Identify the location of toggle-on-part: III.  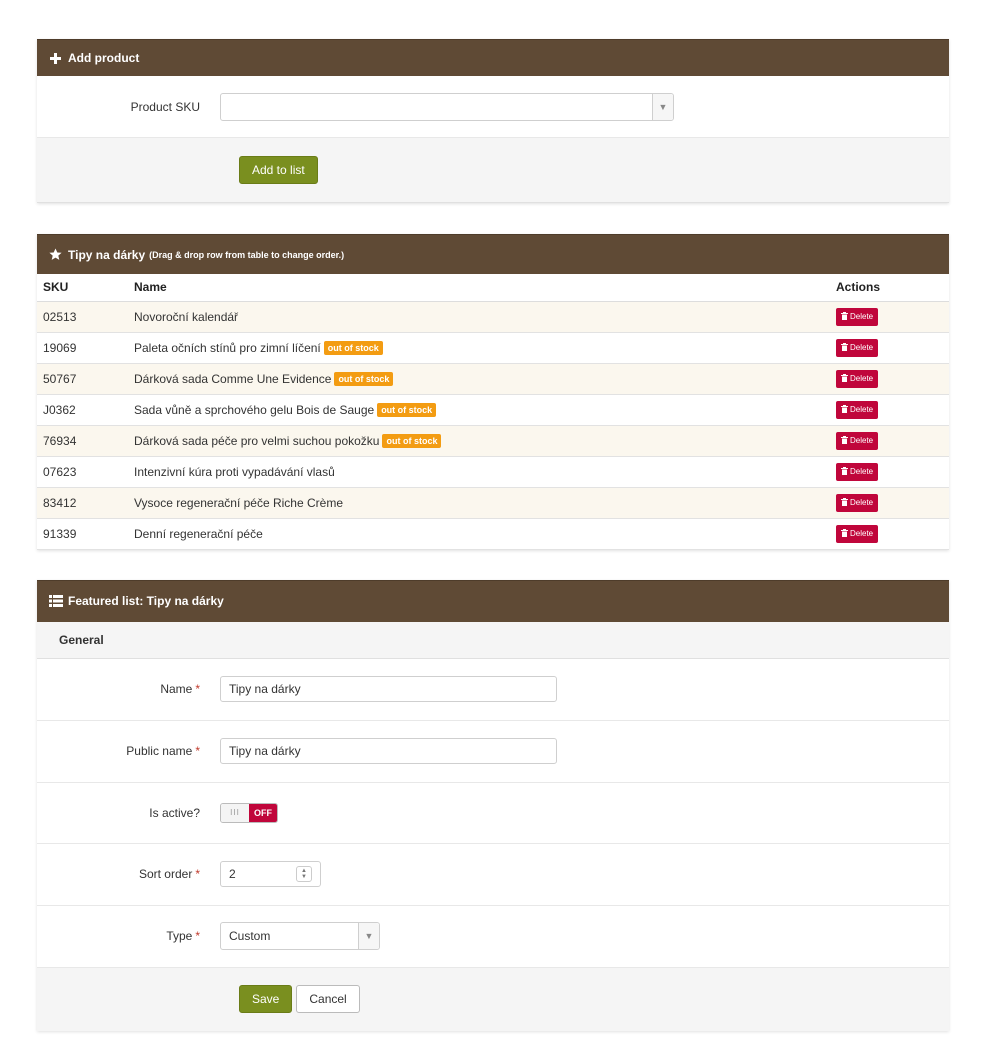
(235, 812).